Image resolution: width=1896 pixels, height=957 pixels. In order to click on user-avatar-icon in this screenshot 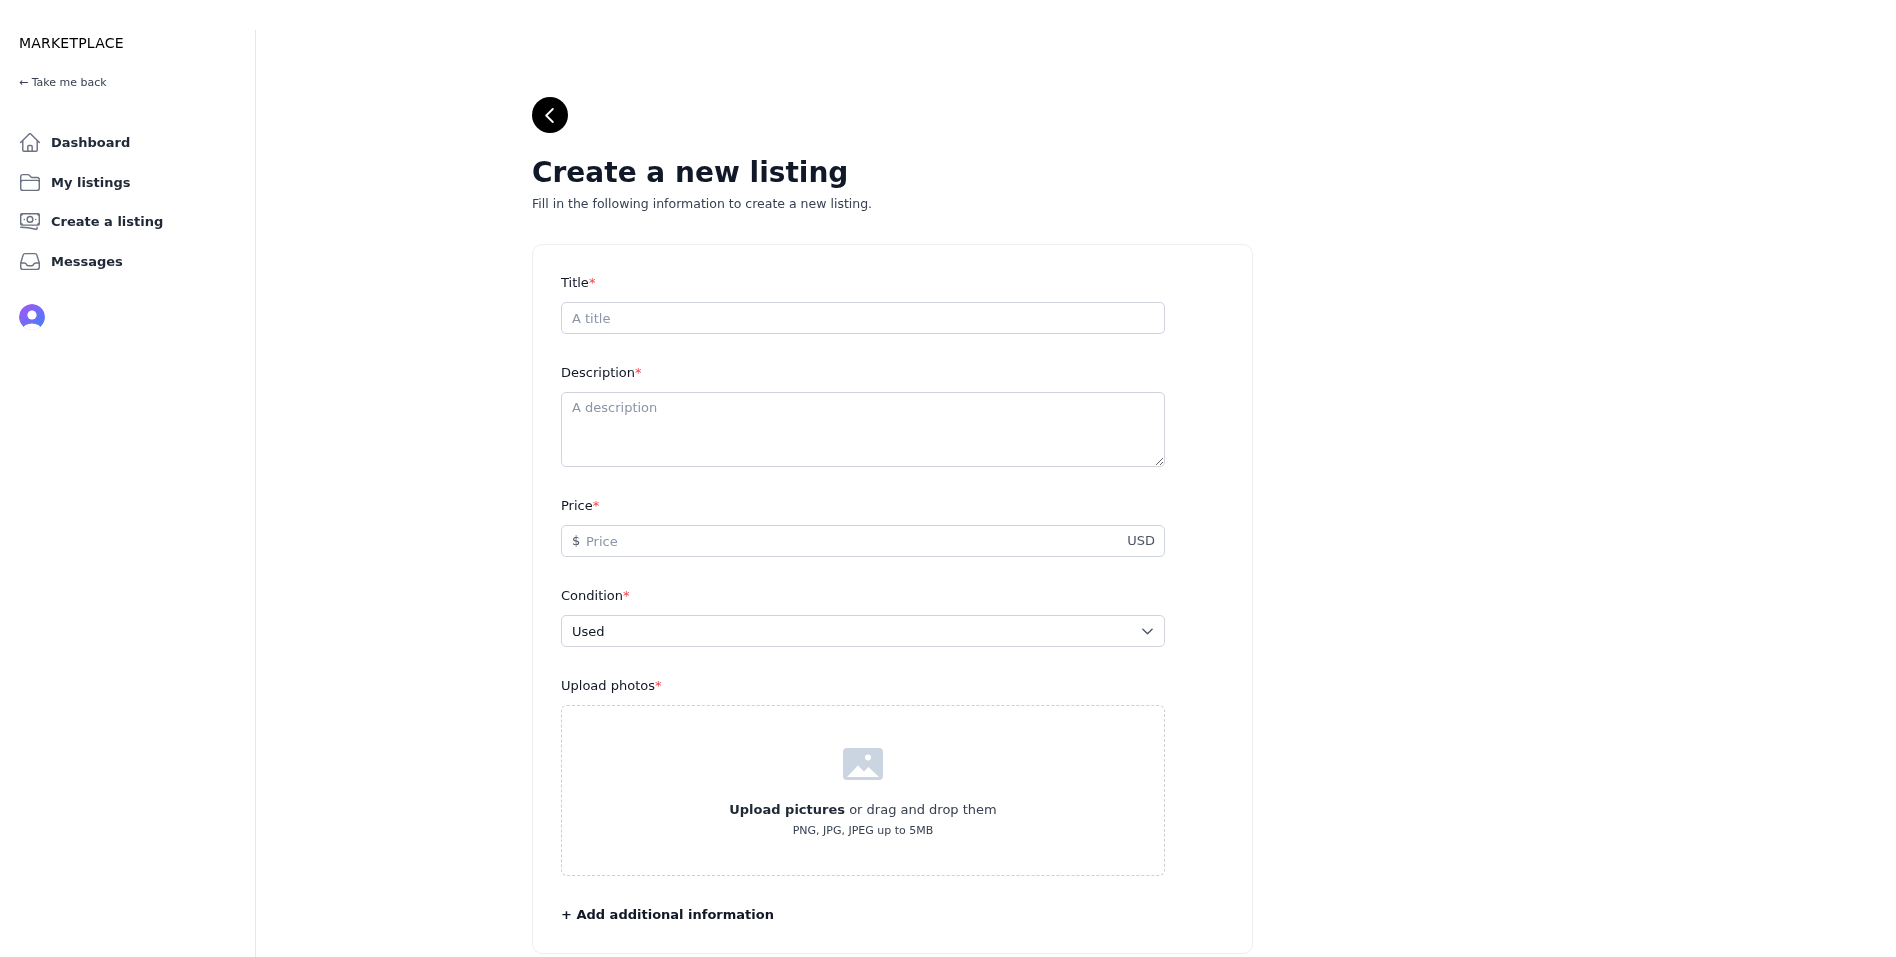, I will do `click(32, 317)`.